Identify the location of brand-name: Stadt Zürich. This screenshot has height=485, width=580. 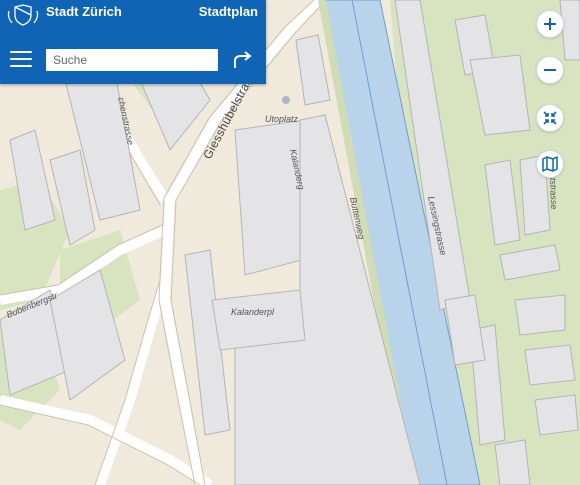
(84, 11).